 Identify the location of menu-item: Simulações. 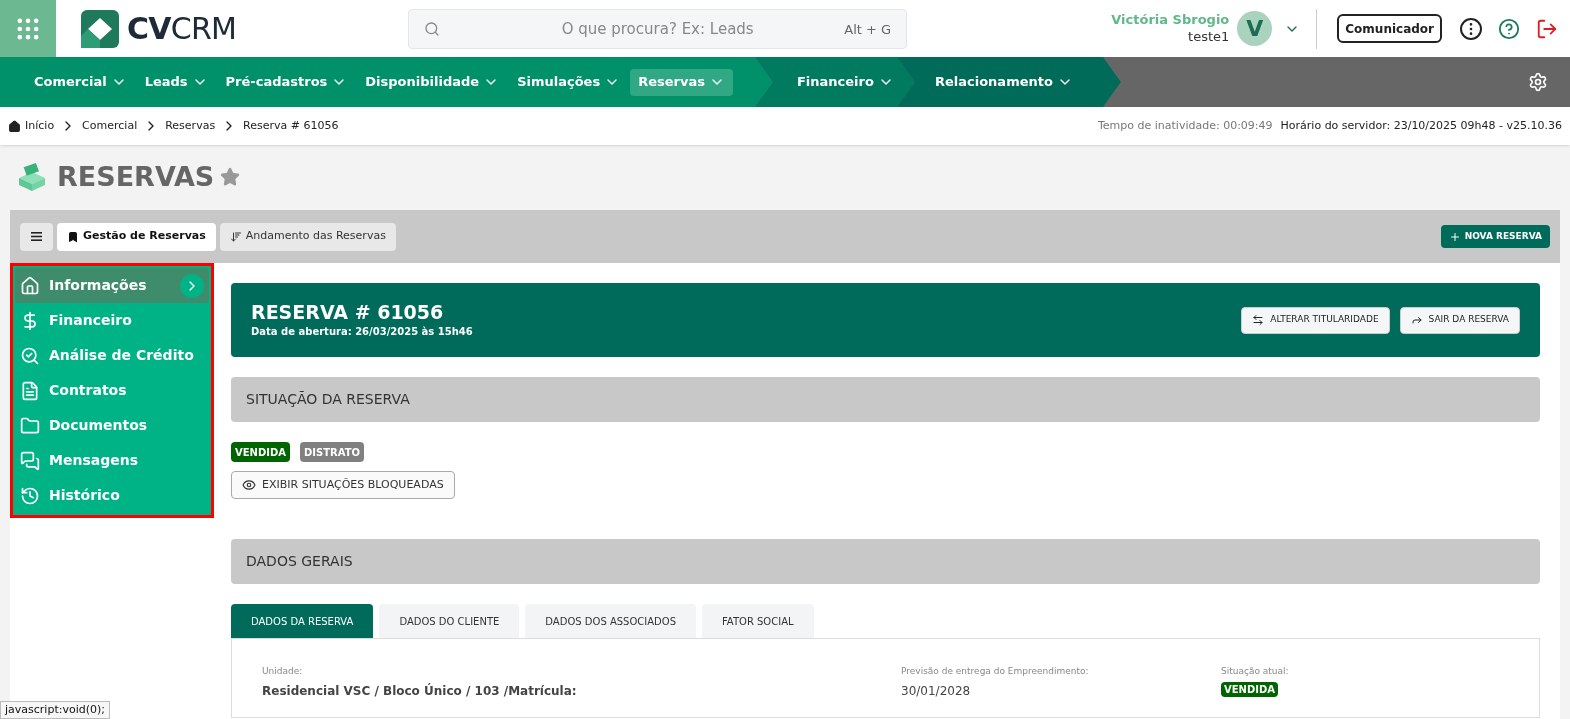
(569, 82).